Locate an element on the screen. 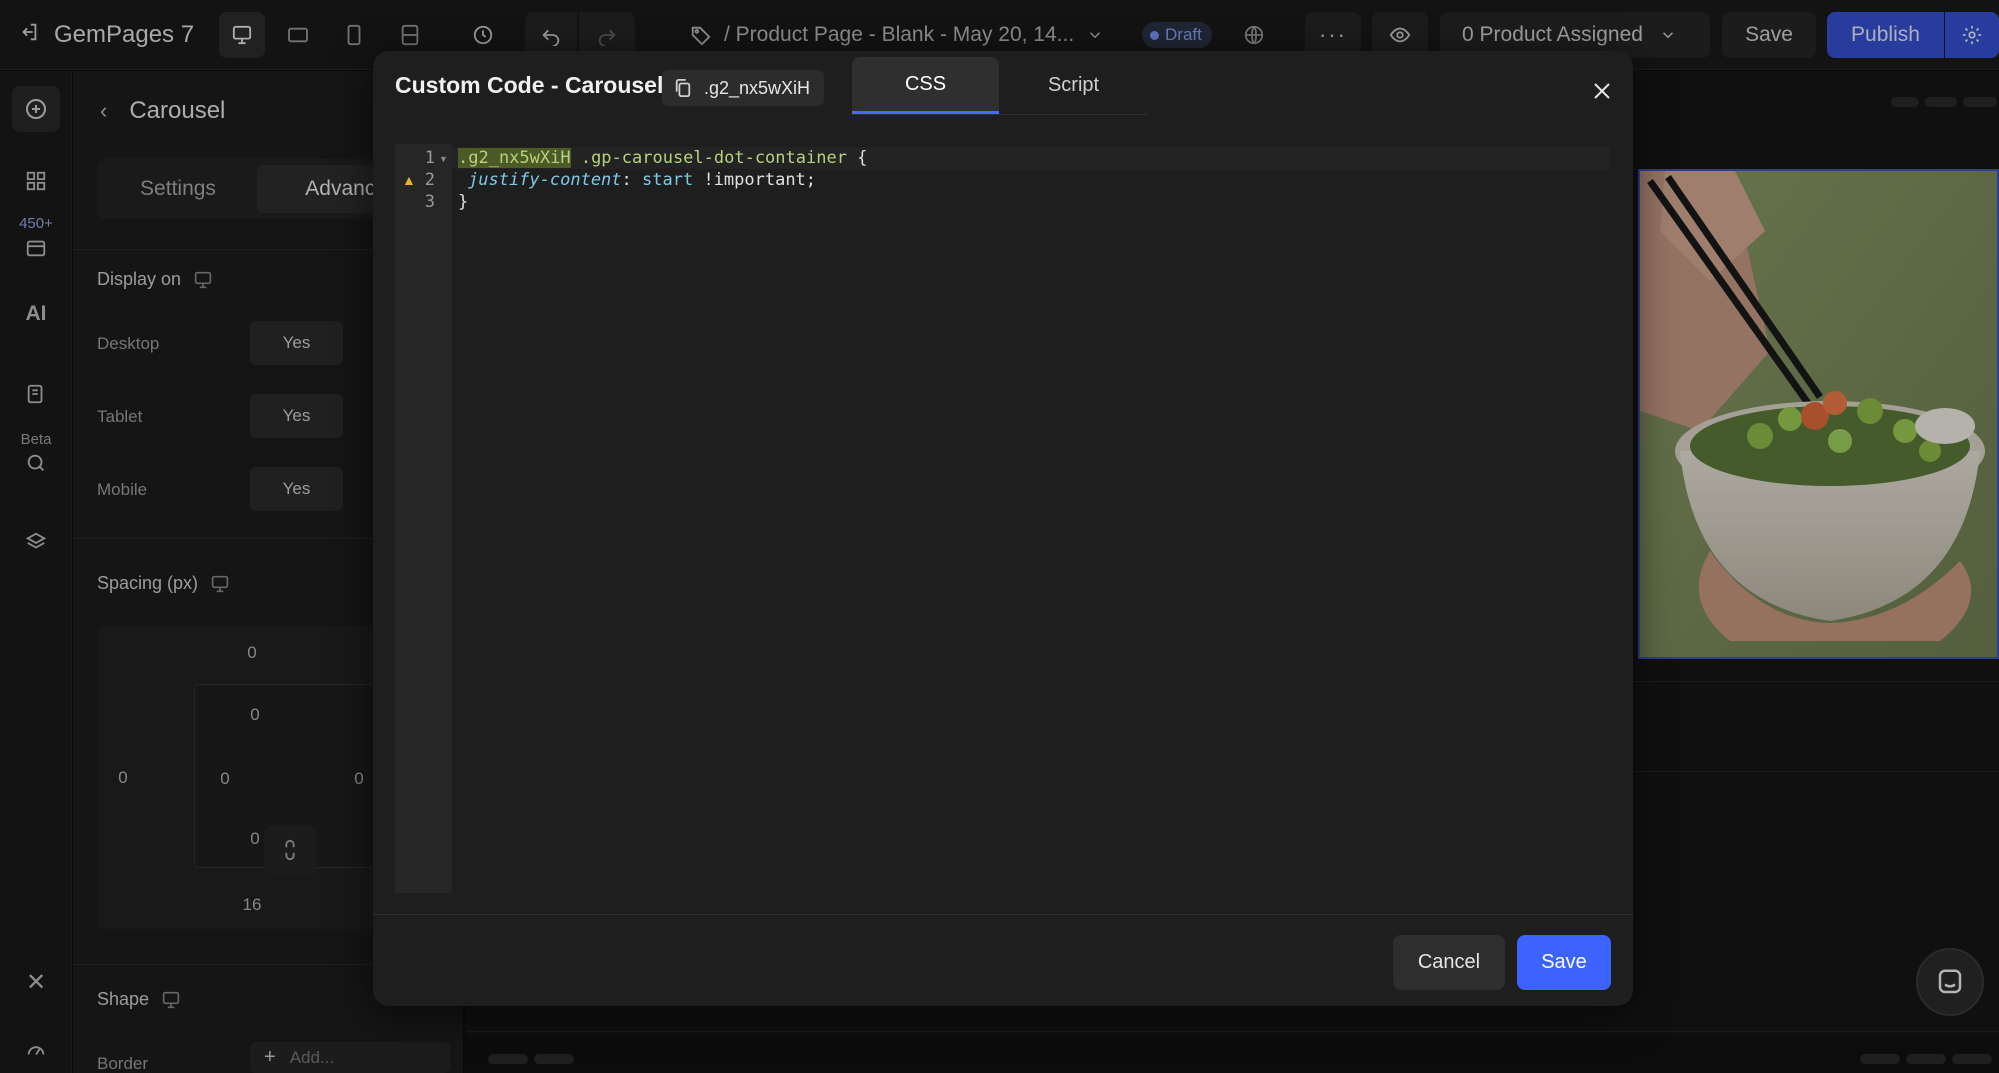 Image resolution: width=1999 pixels, height=1073 pixels. code-selector-rest: .gp-carousel-dot-container is located at coordinates (714, 158).